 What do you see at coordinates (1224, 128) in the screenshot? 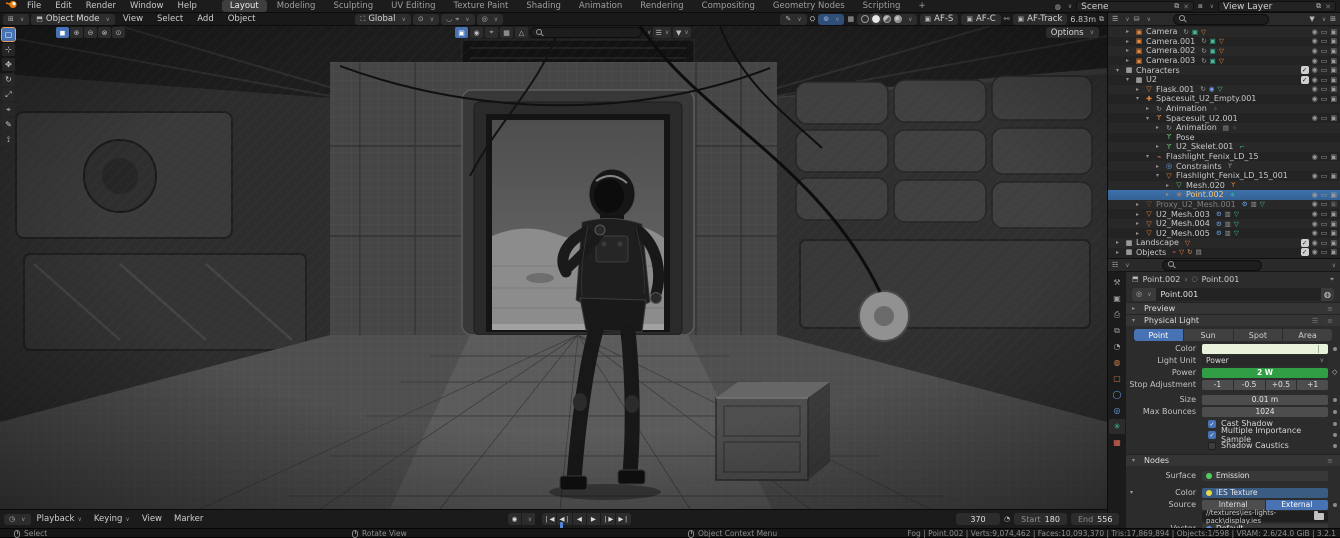
I see `outliner-row: ▸ ↻ Animation ▤ ⁘` at bounding box center [1224, 128].